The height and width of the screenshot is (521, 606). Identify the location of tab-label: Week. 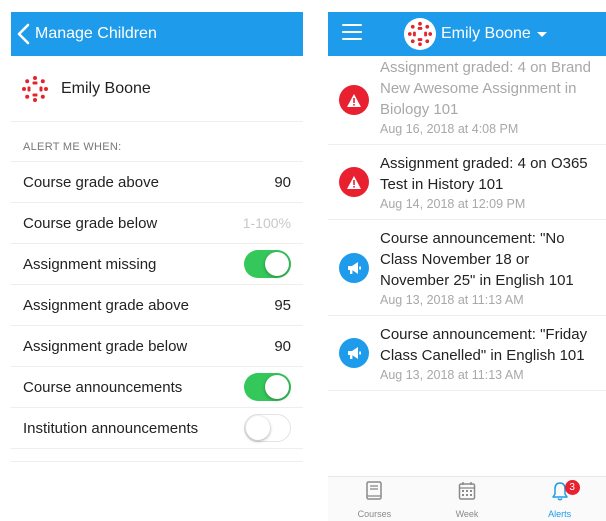
(467, 514).